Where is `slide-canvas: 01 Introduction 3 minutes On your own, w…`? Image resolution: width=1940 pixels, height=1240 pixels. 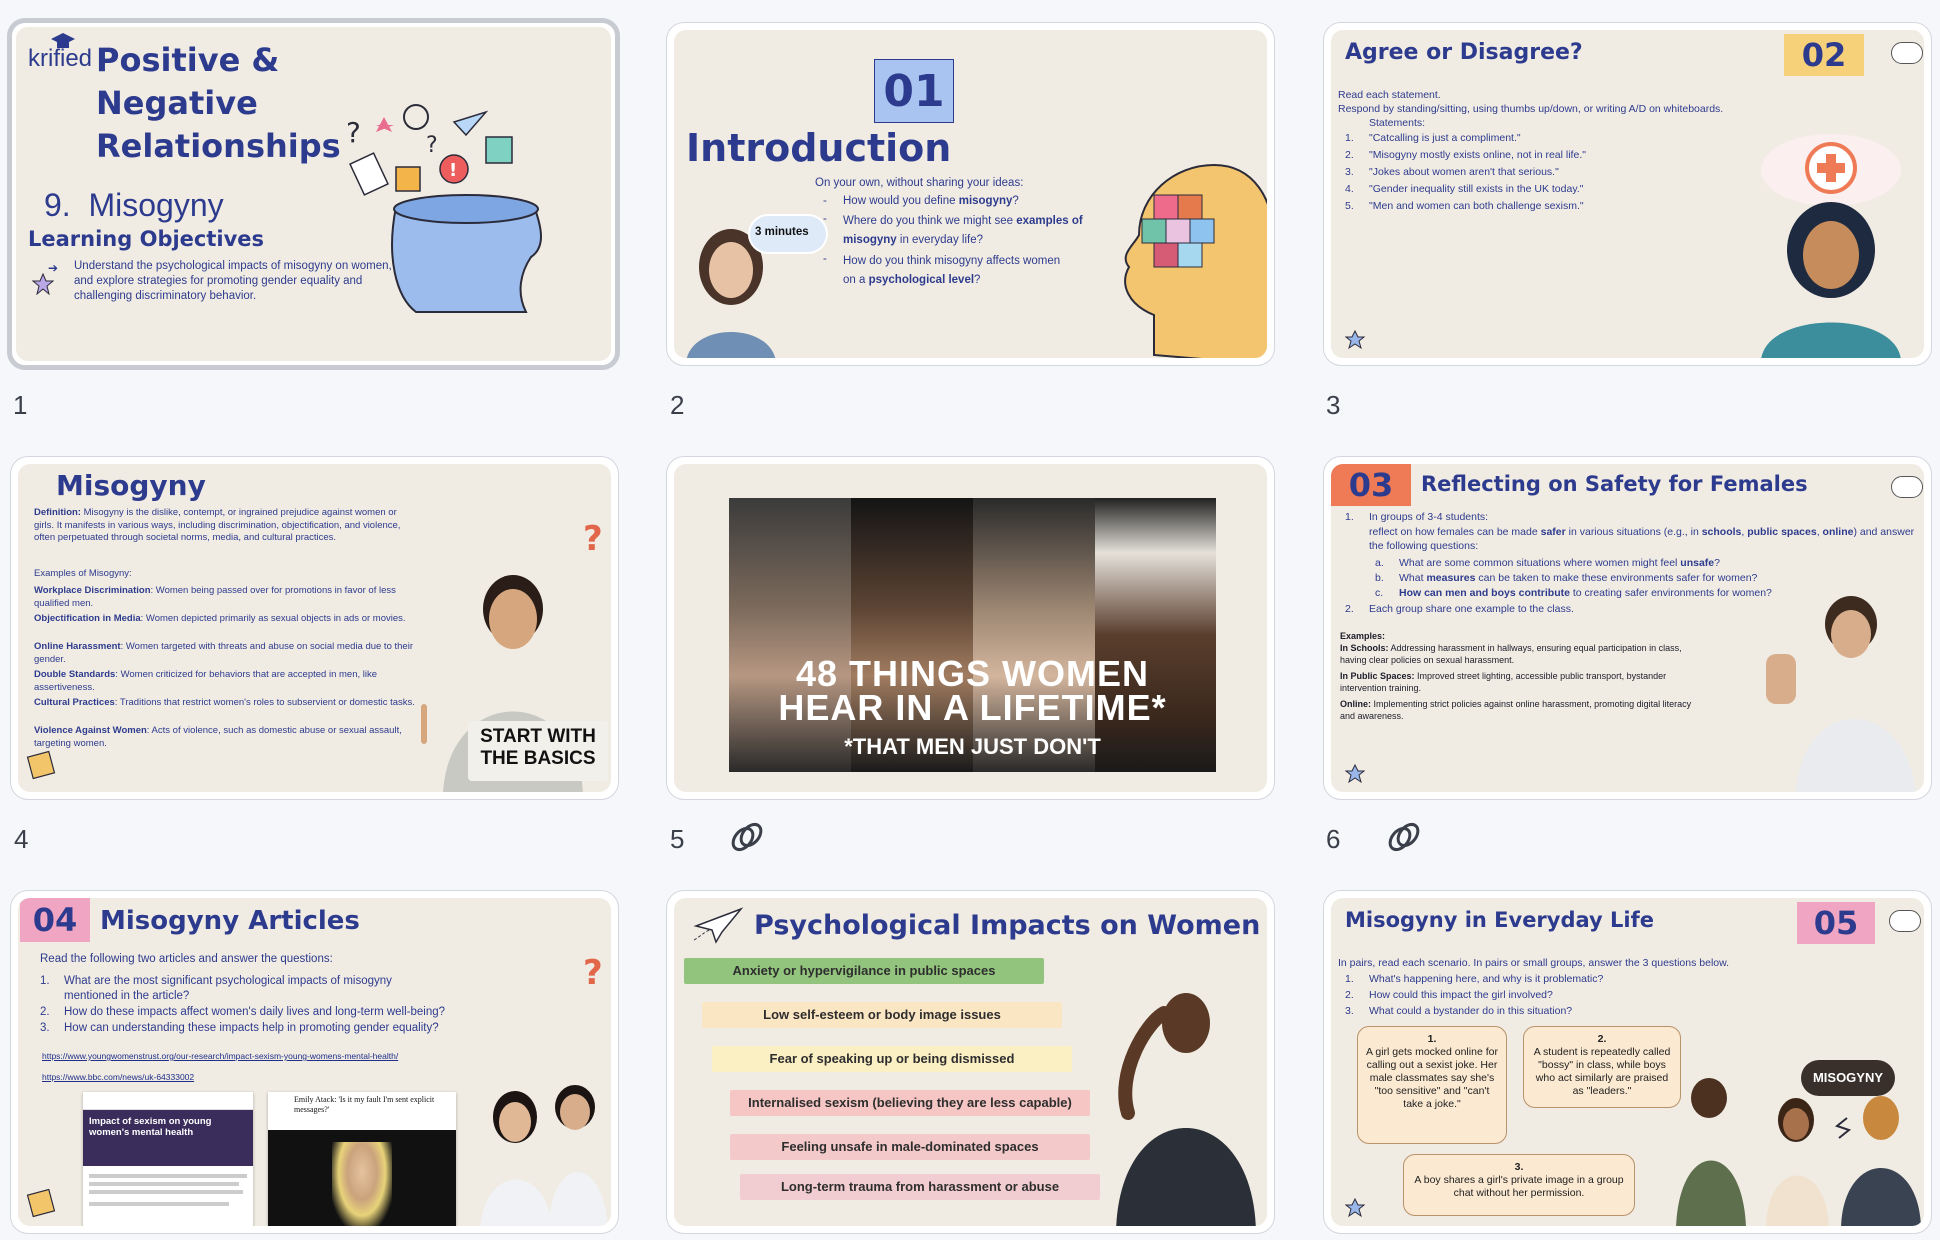 slide-canvas: 01 Introduction 3 minutes On your own, w… is located at coordinates (970, 194).